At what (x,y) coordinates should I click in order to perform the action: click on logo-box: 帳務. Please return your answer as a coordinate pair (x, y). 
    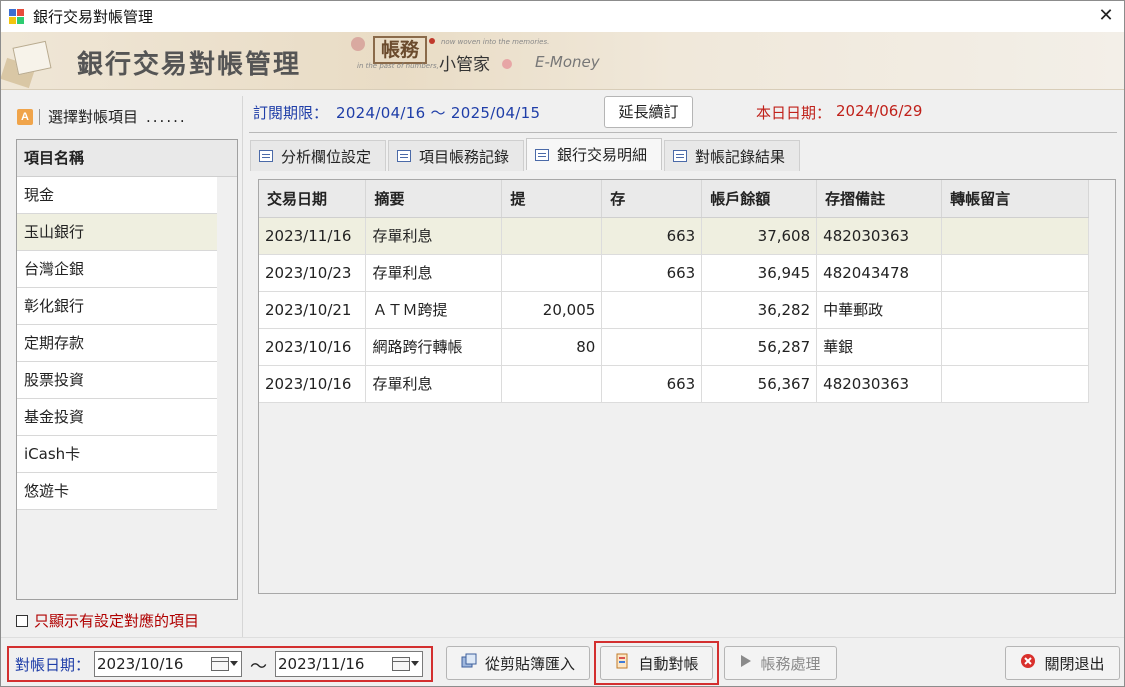
    Looking at the image, I should click on (400, 50).